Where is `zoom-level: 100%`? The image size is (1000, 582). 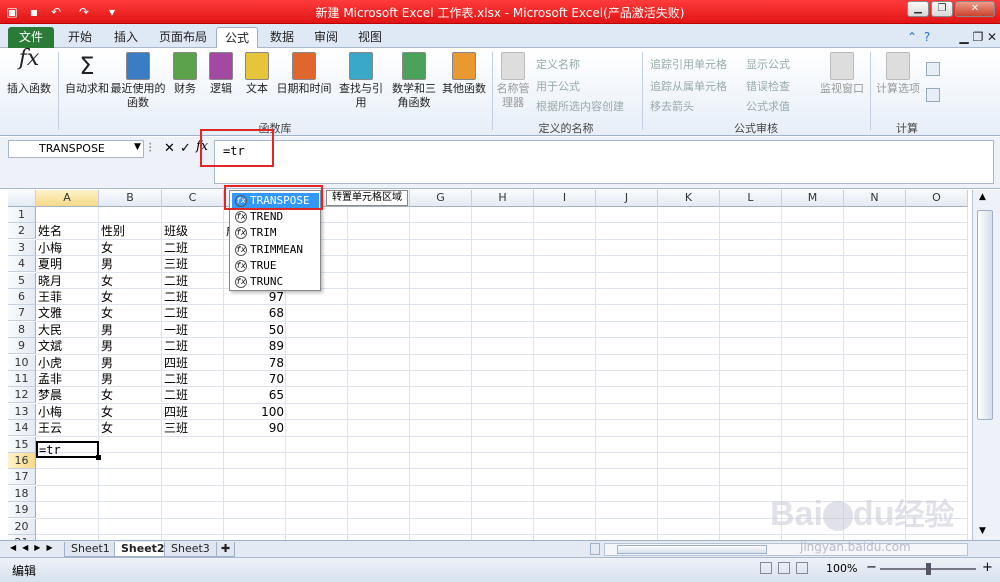
zoom-level: 100% is located at coordinates (841, 568).